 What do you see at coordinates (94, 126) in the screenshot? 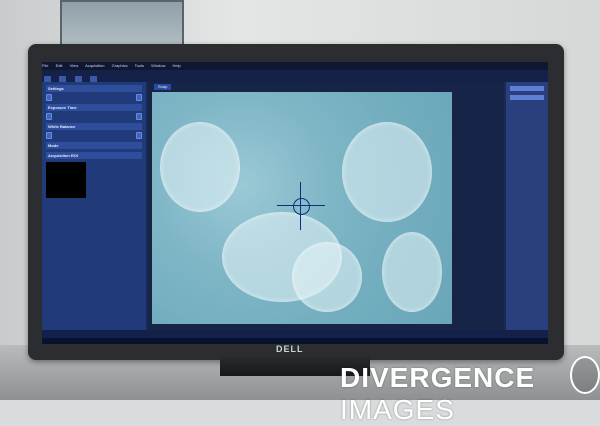
I see `panel-section-title: White Balance` at bounding box center [94, 126].